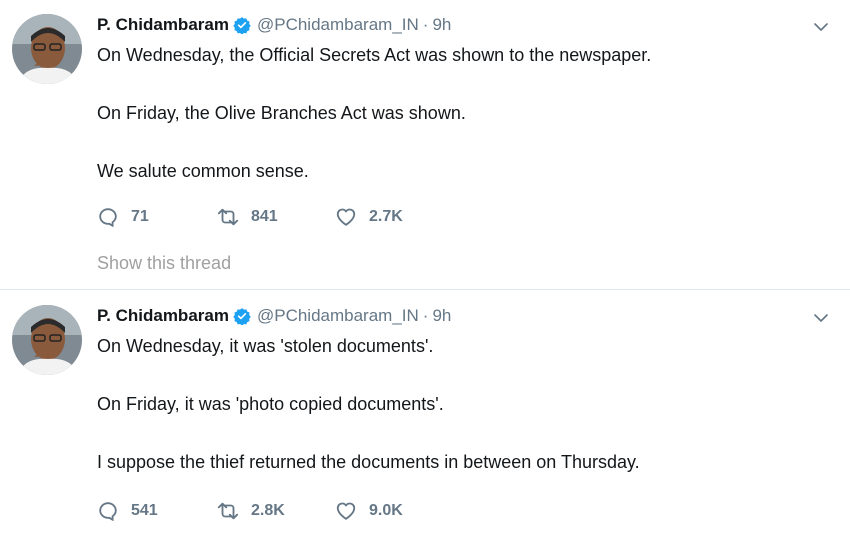  Describe the element at coordinates (140, 216) in the screenshot. I see `reply-count: 71` at that location.